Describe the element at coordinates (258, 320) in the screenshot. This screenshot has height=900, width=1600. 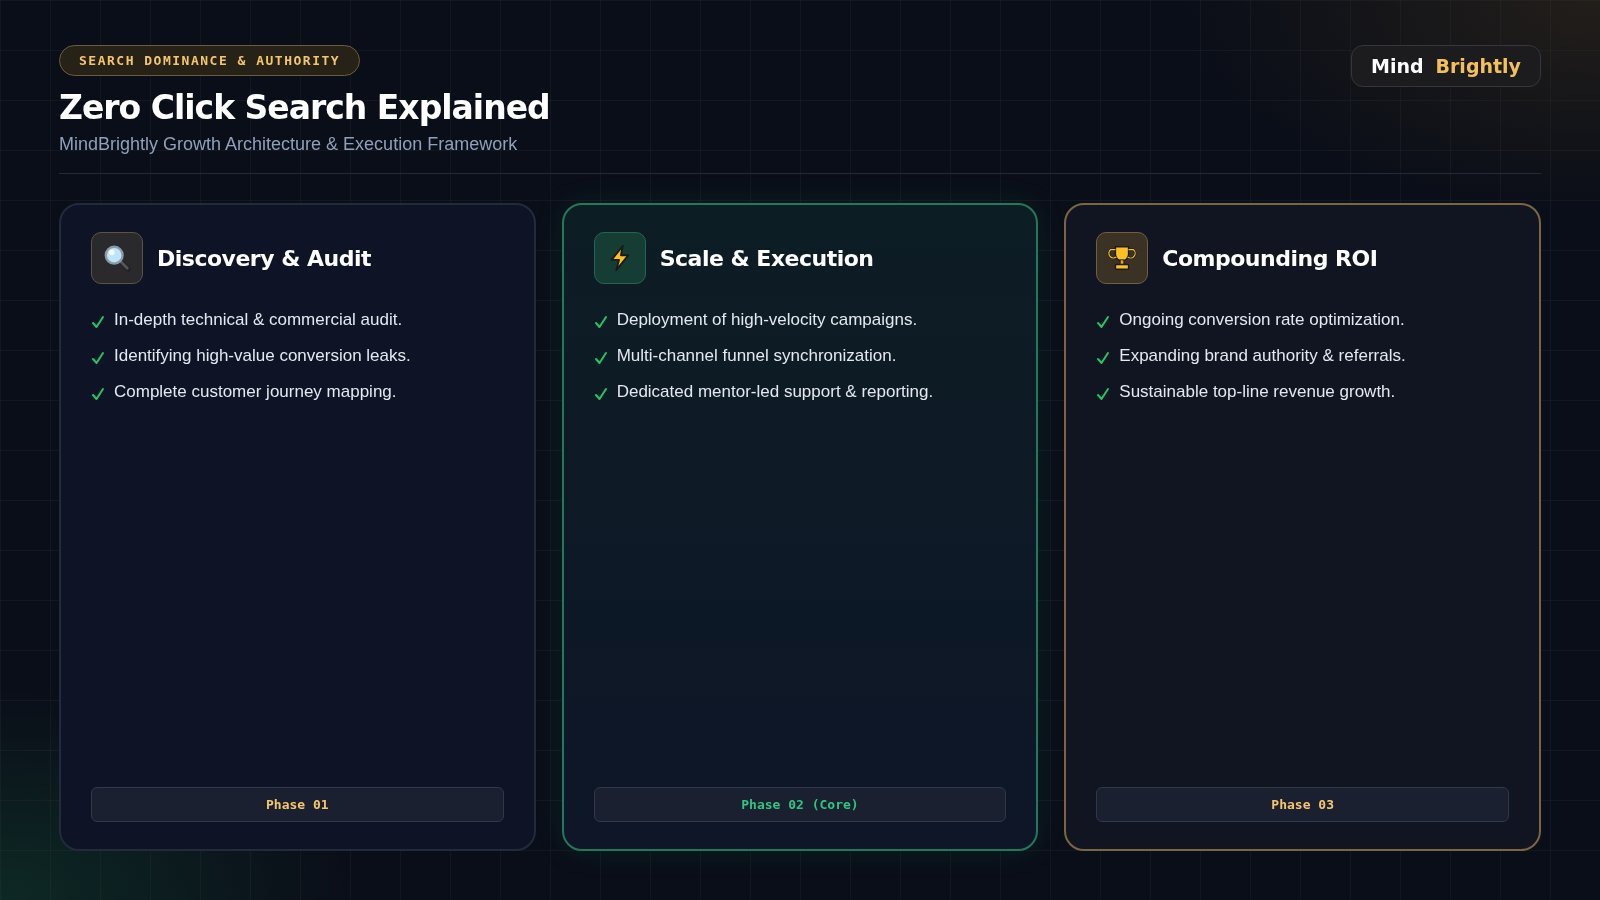
I see `bullet-text: In-depth technical & commercial audit.` at that location.